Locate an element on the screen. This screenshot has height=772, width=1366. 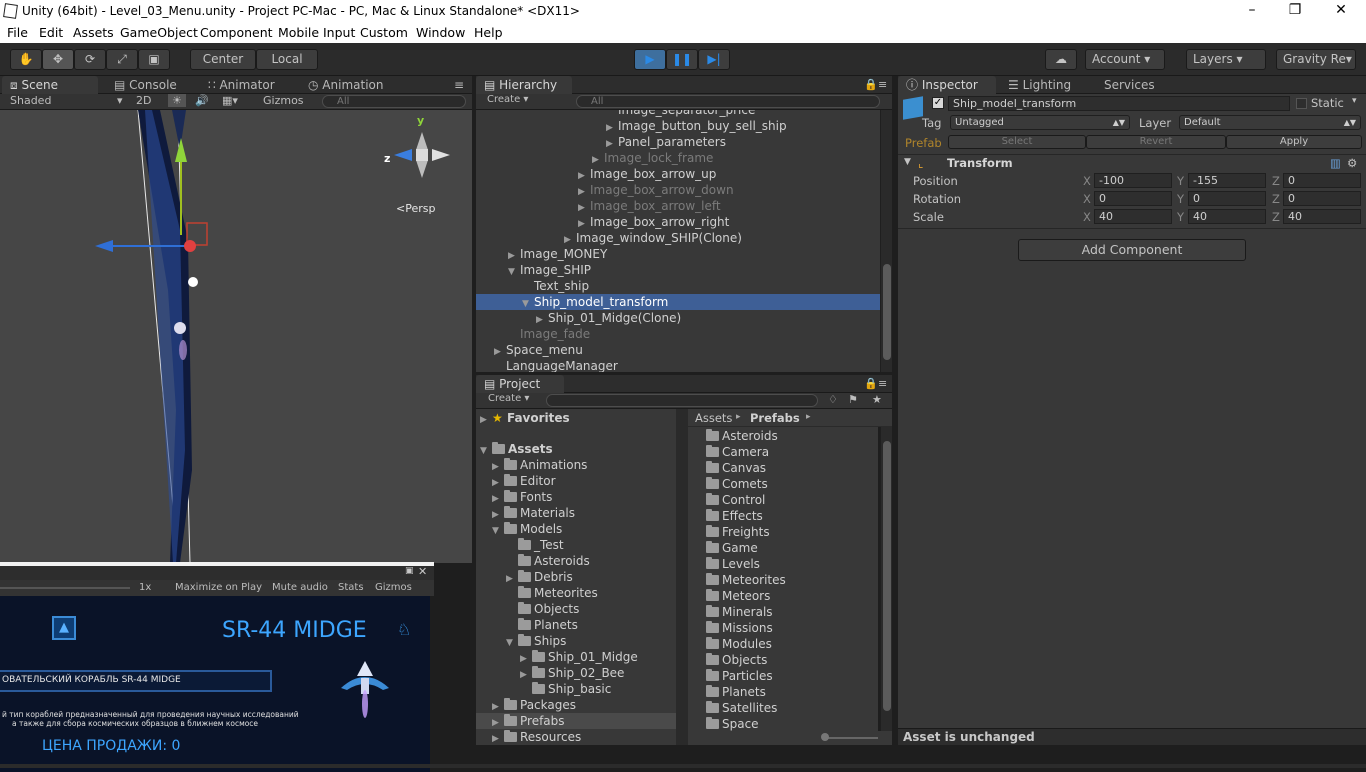
audio-toggle-icon: 🔊 is located at coordinates (202, 100).